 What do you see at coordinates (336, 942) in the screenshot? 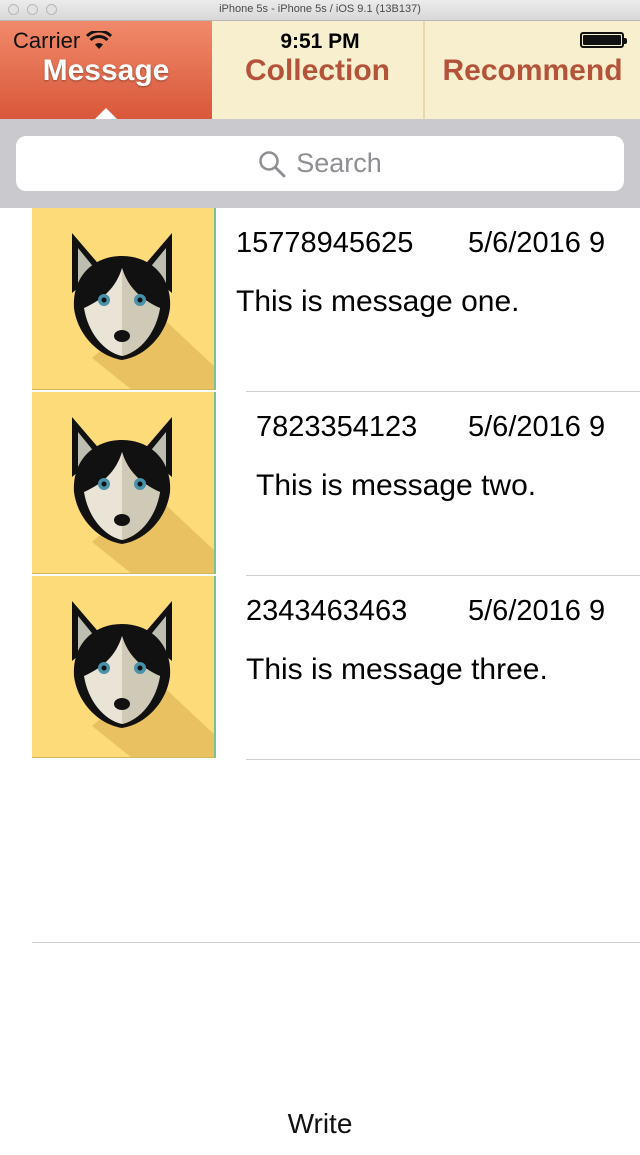
I see `empty-row-divider` at bounding box center [336, 942].